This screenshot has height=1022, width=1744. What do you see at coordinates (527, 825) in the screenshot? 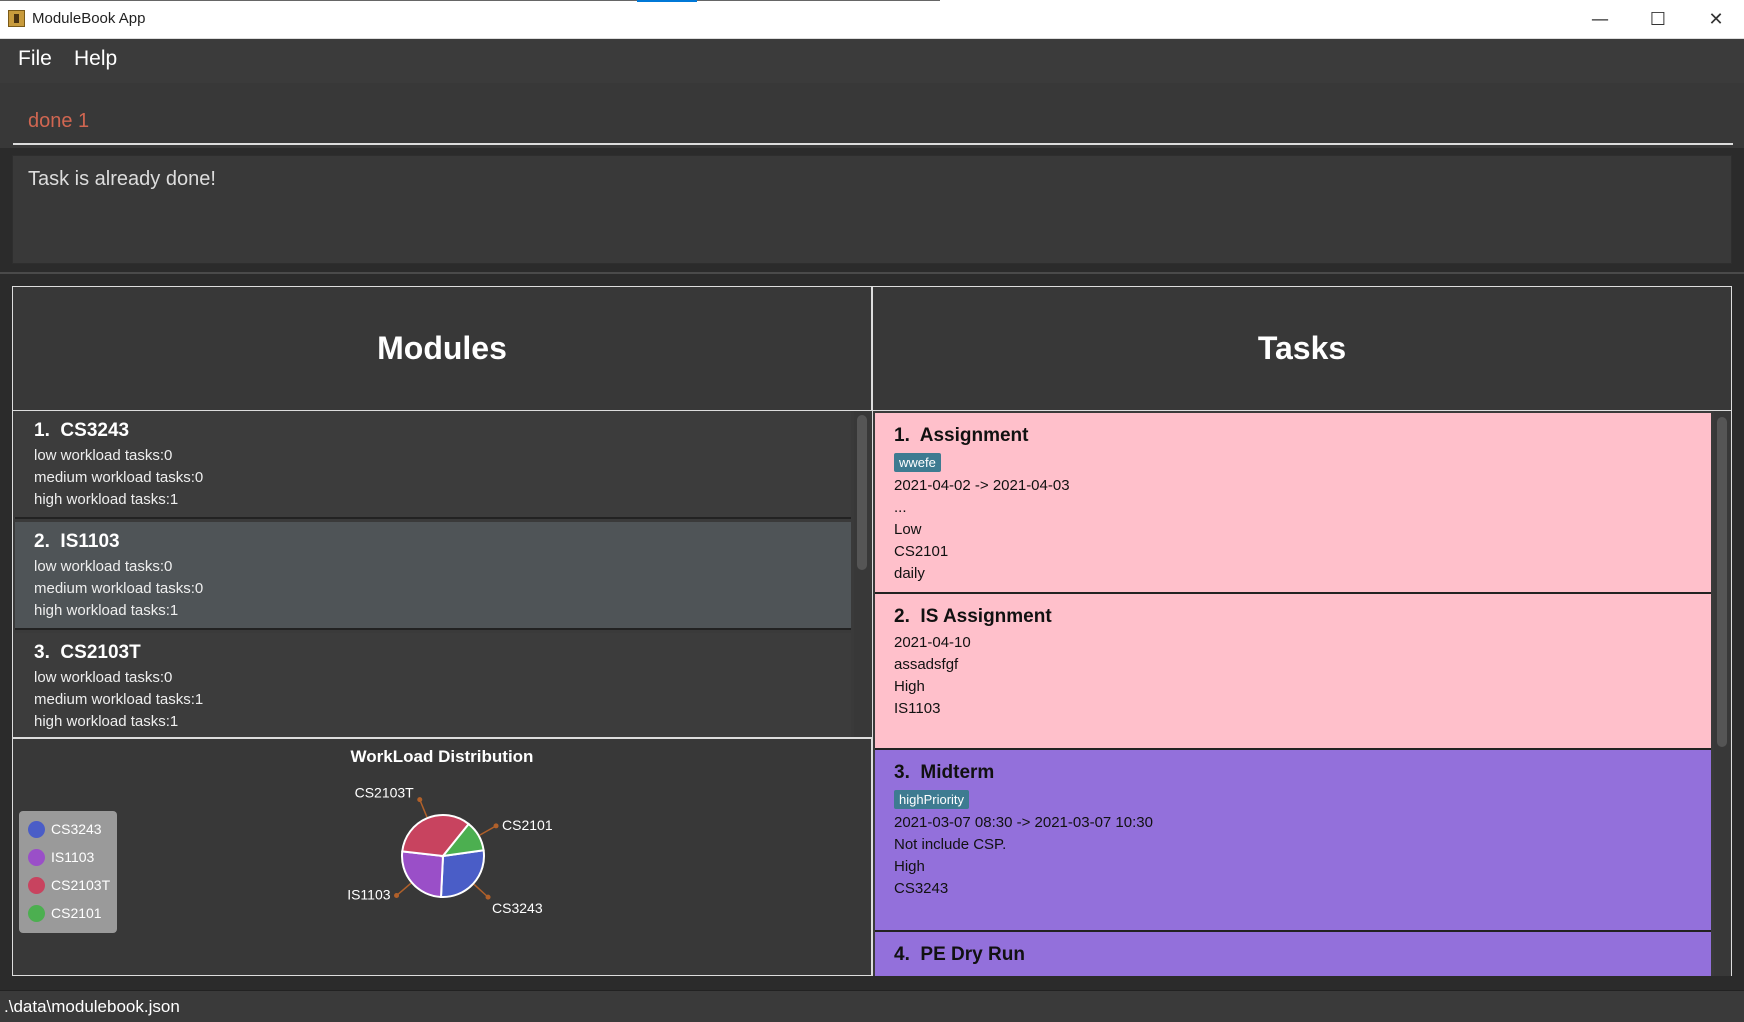
I see `pie-label: CS2101` at bounding box center [527, 825].